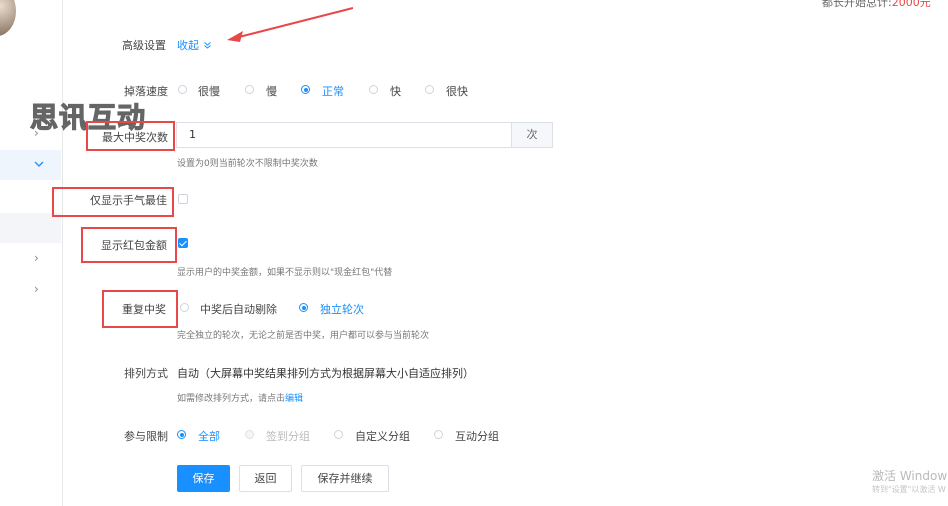  What do you see at coordinates (285, 273) in the screenshot?
I see `show-amount-hint: 显示用户的中奖金额，如果不显示则以"现金红包"代替` at bounding box center [285, 273].